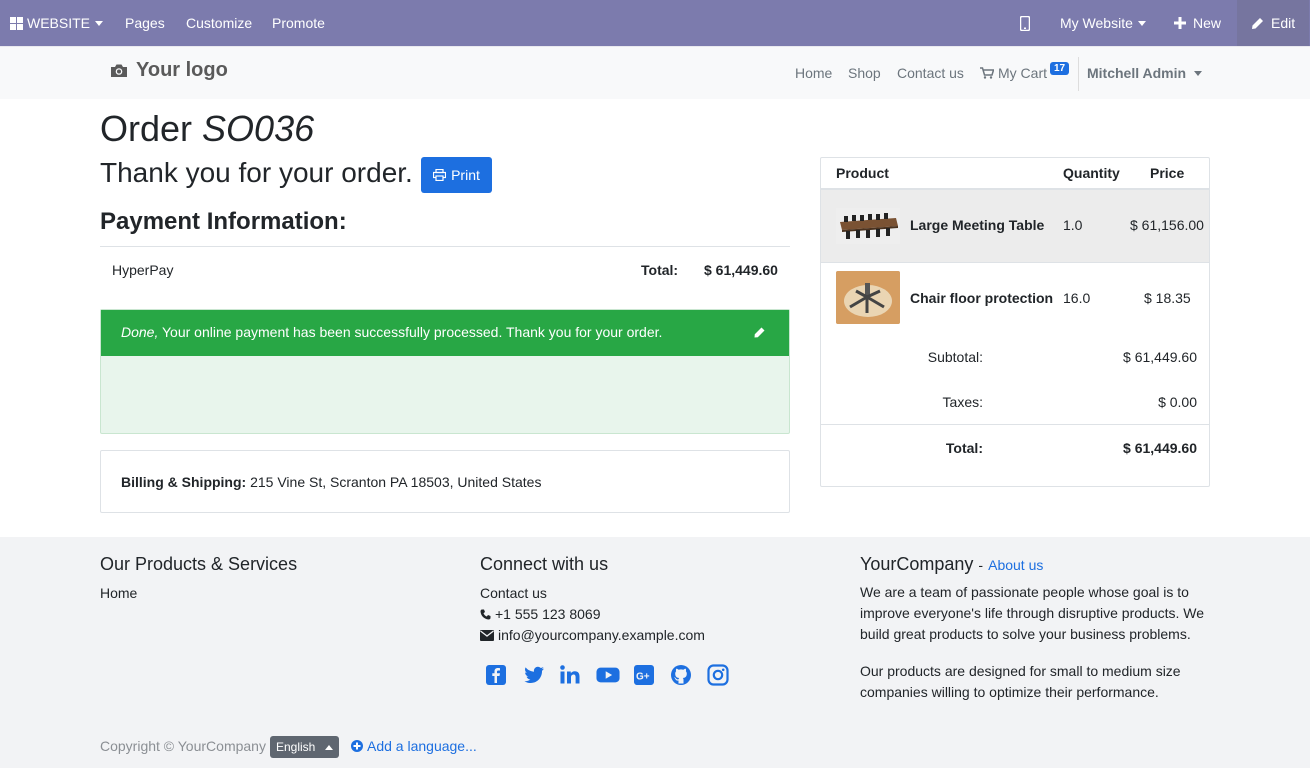  I want to click on column-header-product: Product, so click(862, 173).